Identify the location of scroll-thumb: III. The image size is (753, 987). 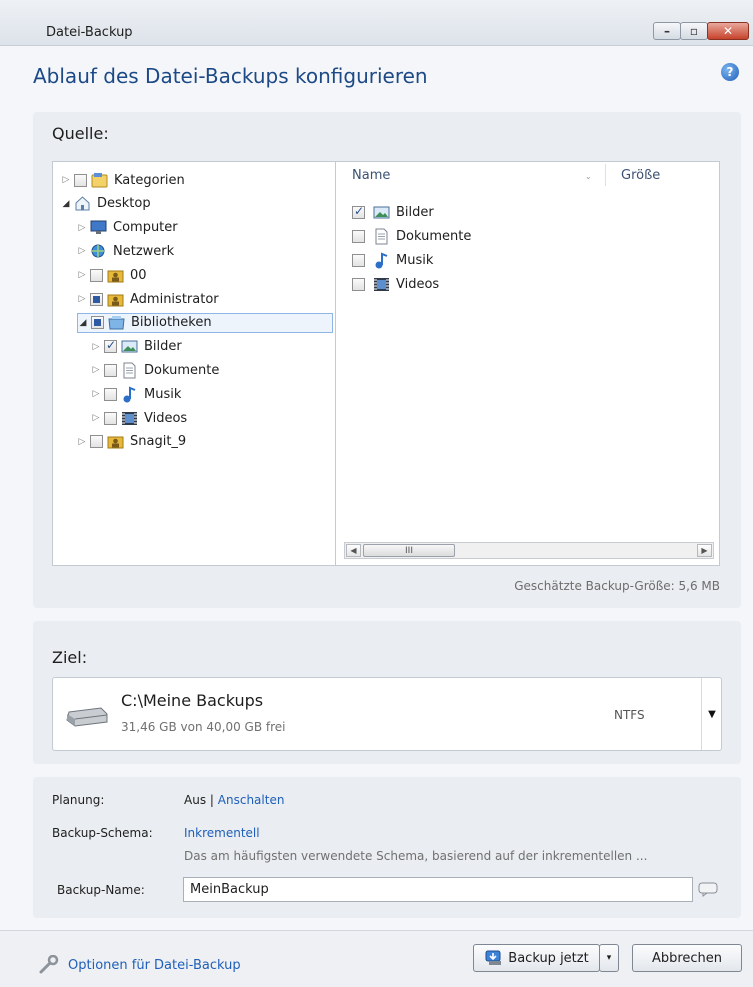
(409, 550).